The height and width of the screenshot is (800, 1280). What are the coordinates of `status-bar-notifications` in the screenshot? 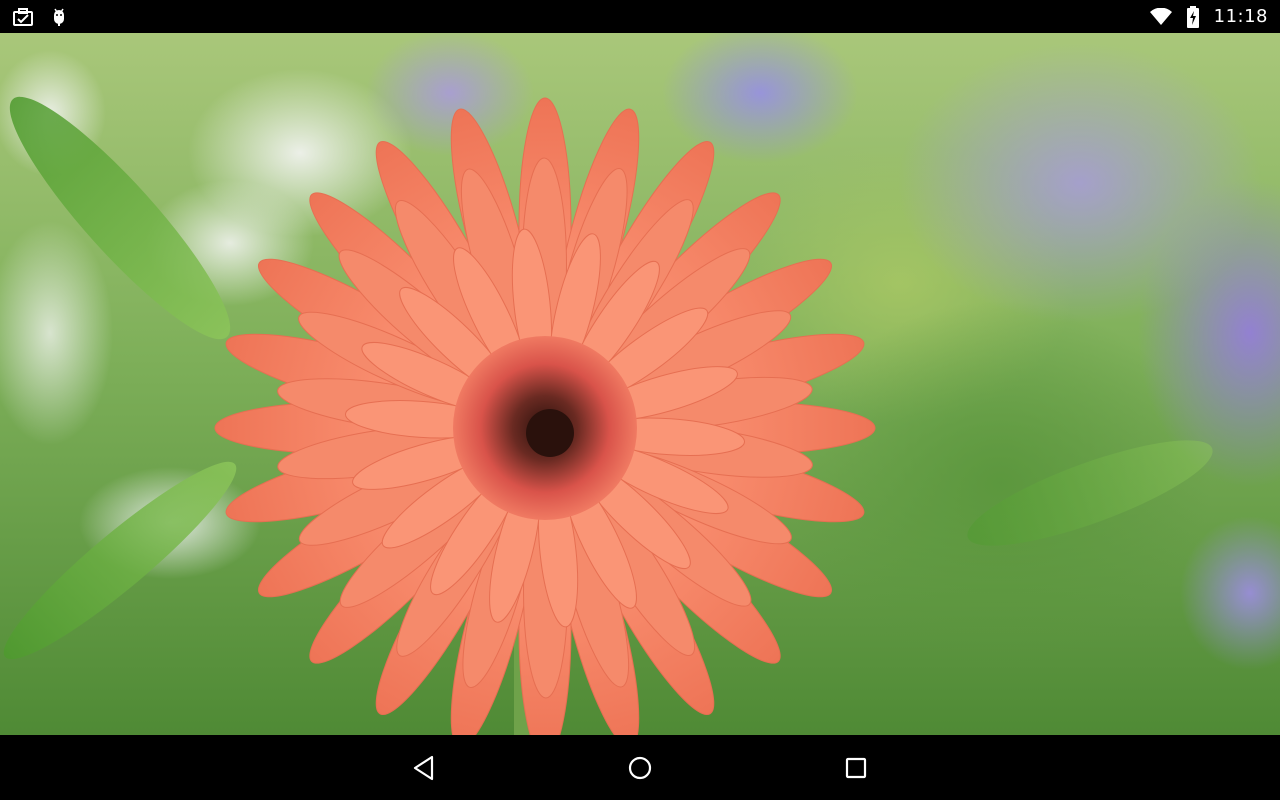 It's located at (41, 16).